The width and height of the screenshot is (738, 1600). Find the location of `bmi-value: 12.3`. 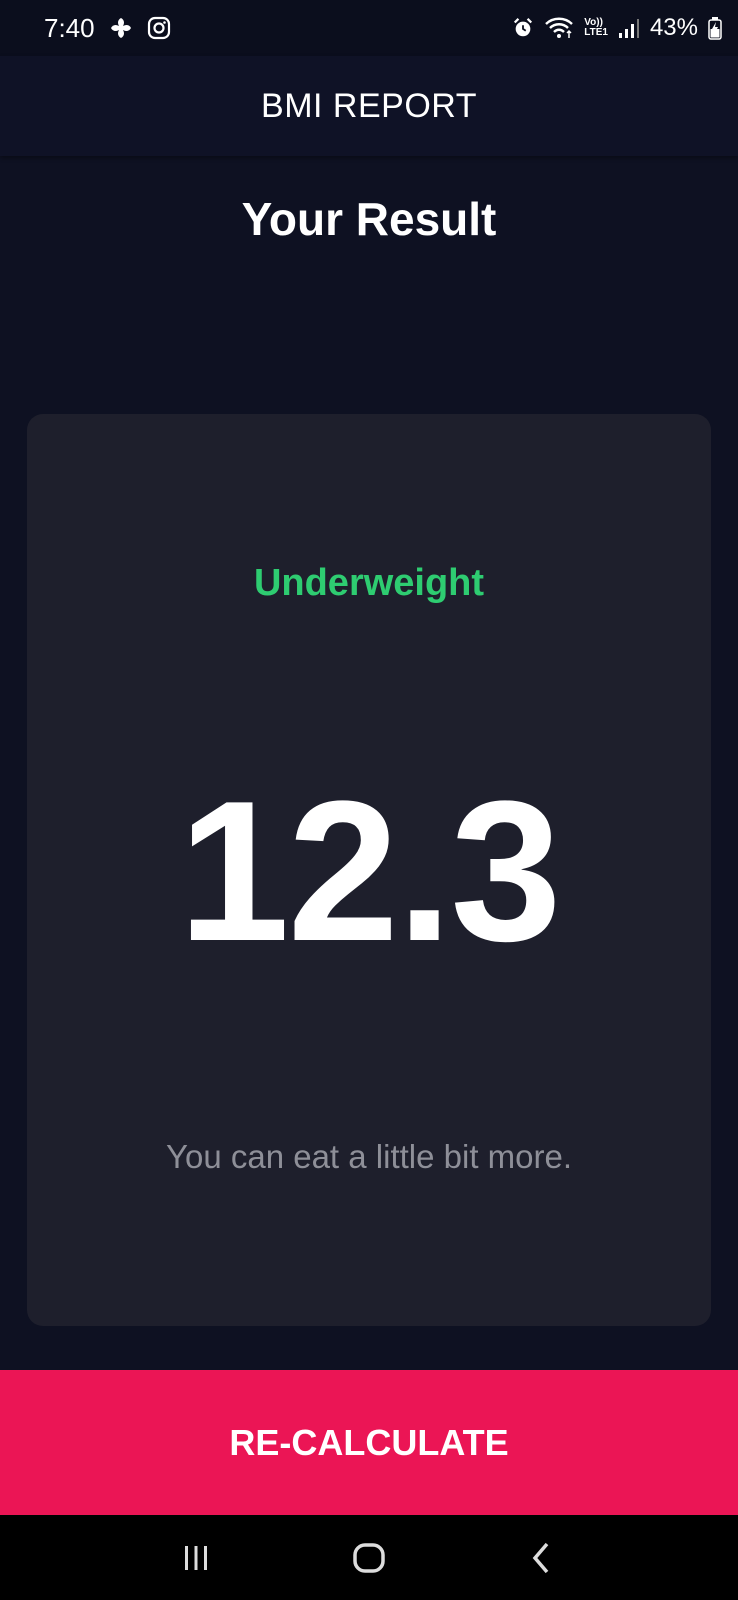

bmi-value: 12.3 is located at coordinates (369, 871).